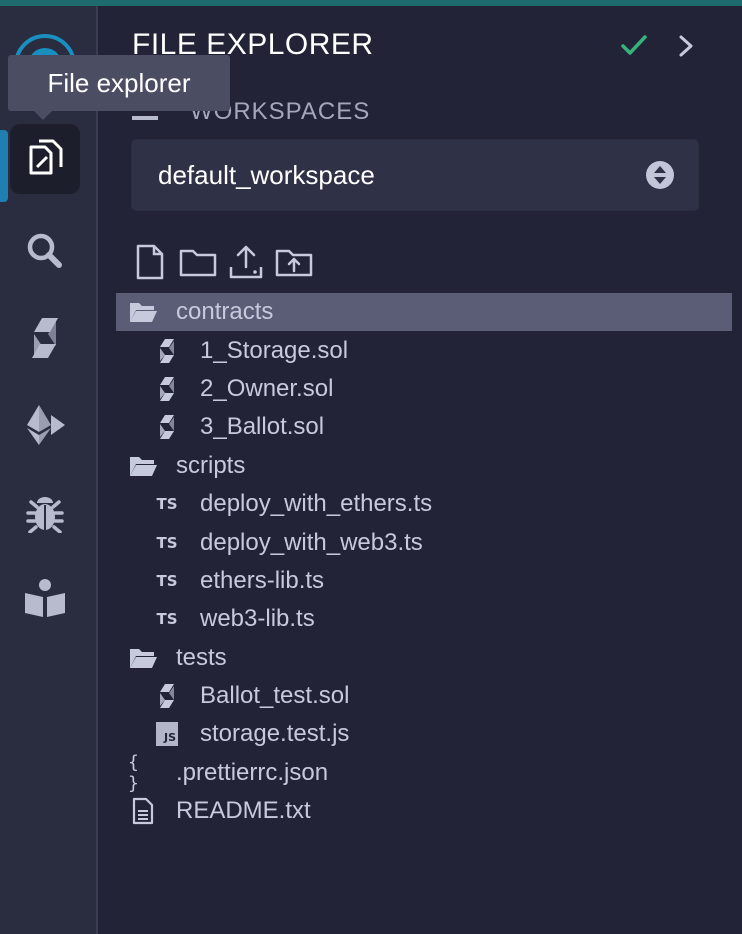 The width and height of the screenshot is (742, 934). What do you see at coordinates (424, 696) in the screenshot?
I see `tree-file: Ballot_test.sol` at bounding box center [424, 696].